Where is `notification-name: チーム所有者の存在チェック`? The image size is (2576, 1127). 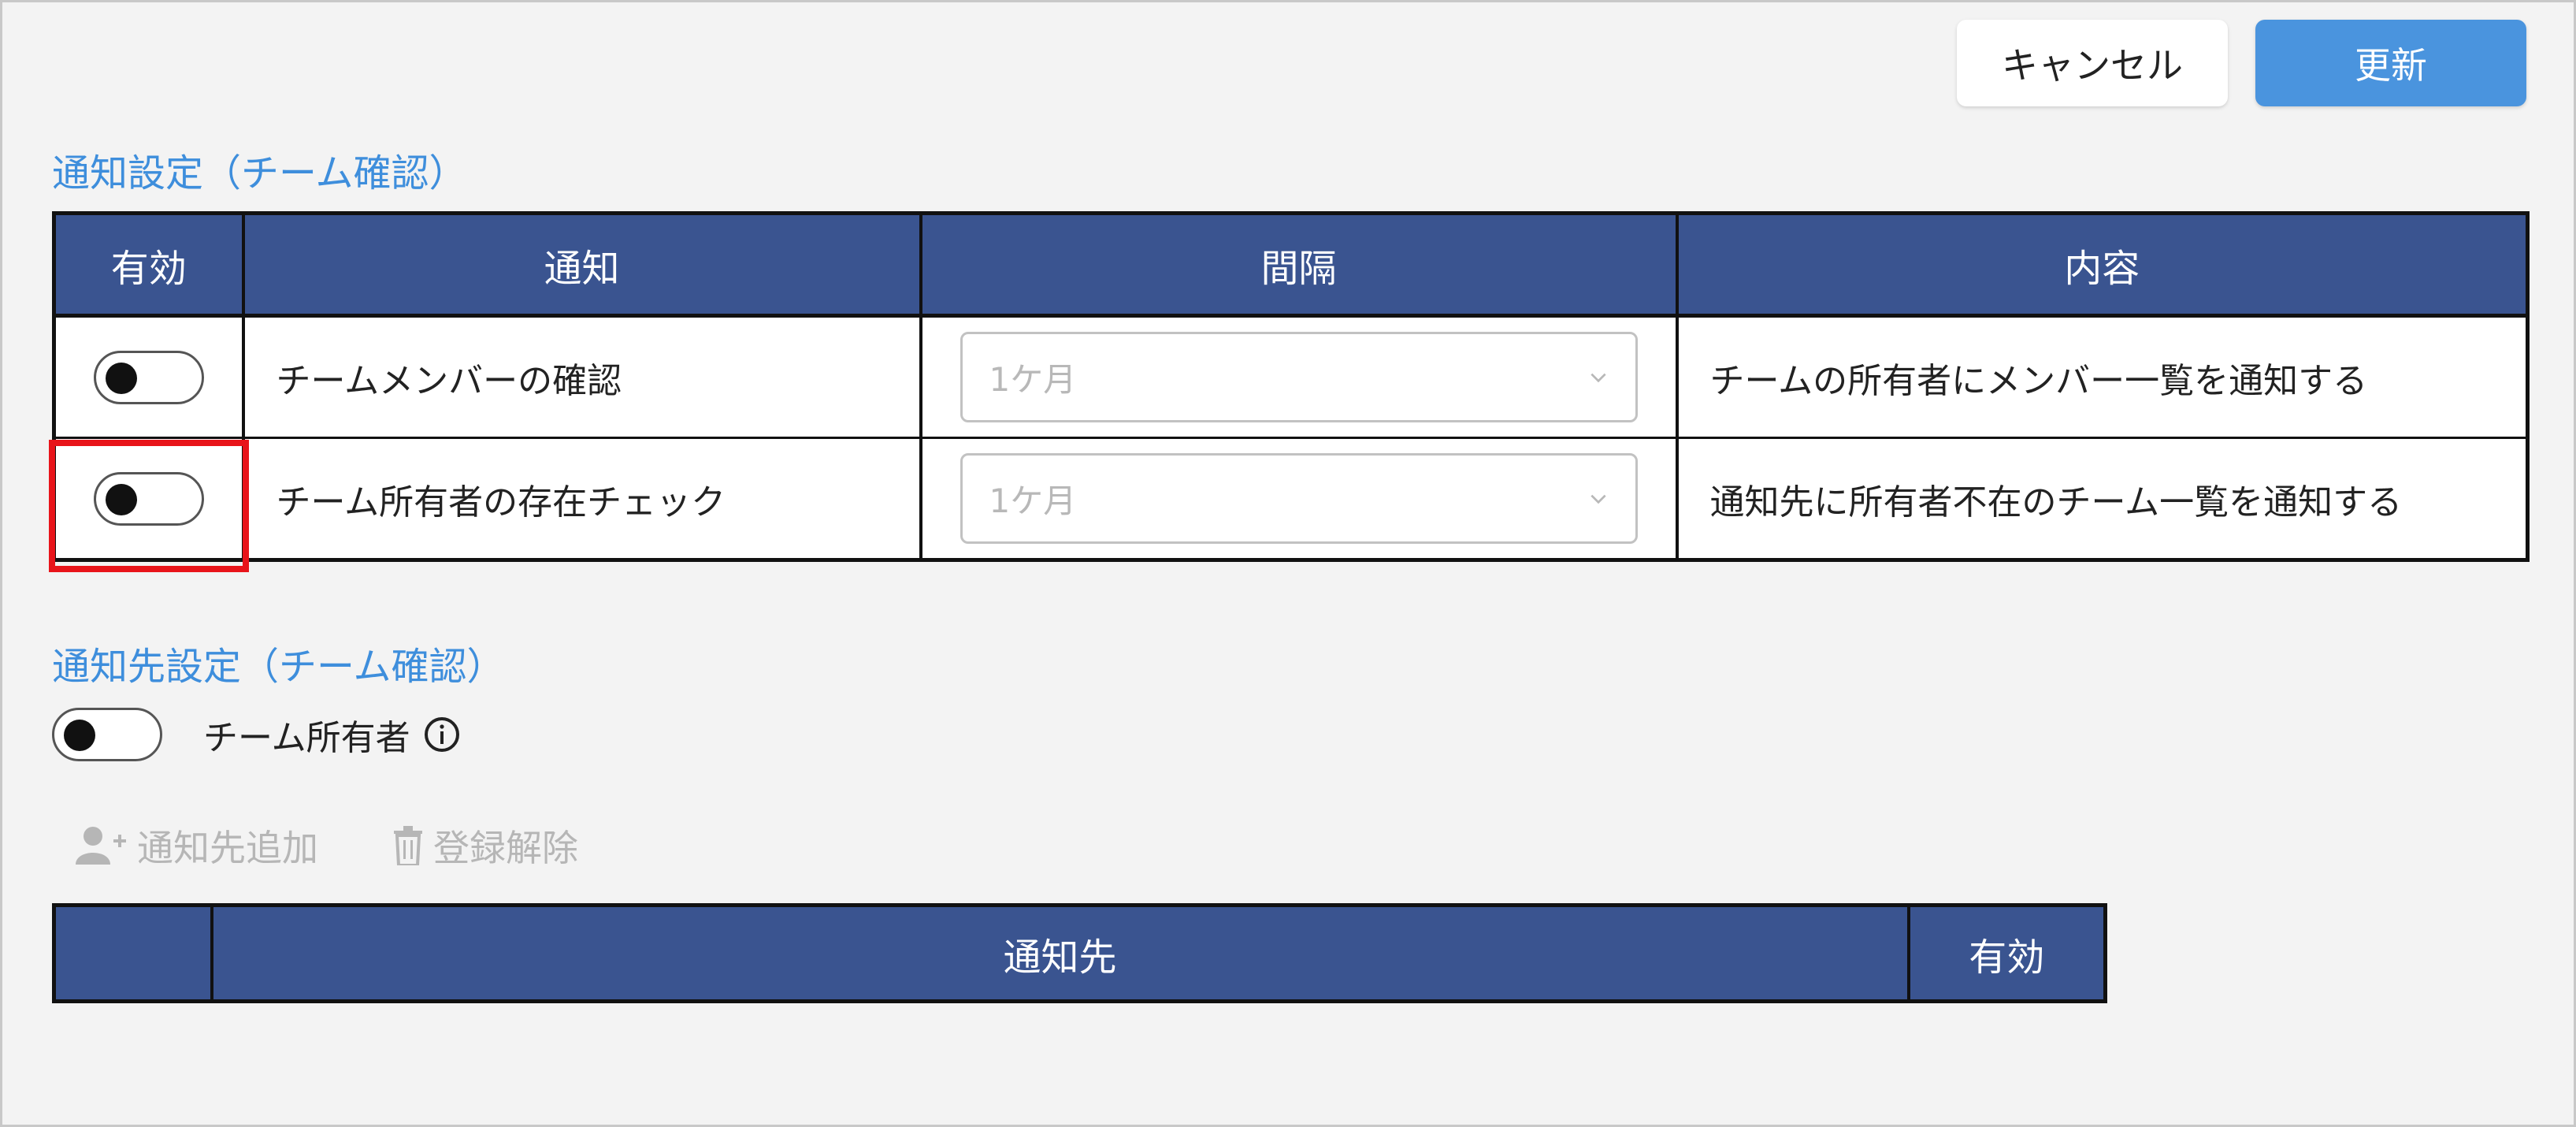 notification-name: チーム所有者の存在チェック is located at coordinates (582, 499).